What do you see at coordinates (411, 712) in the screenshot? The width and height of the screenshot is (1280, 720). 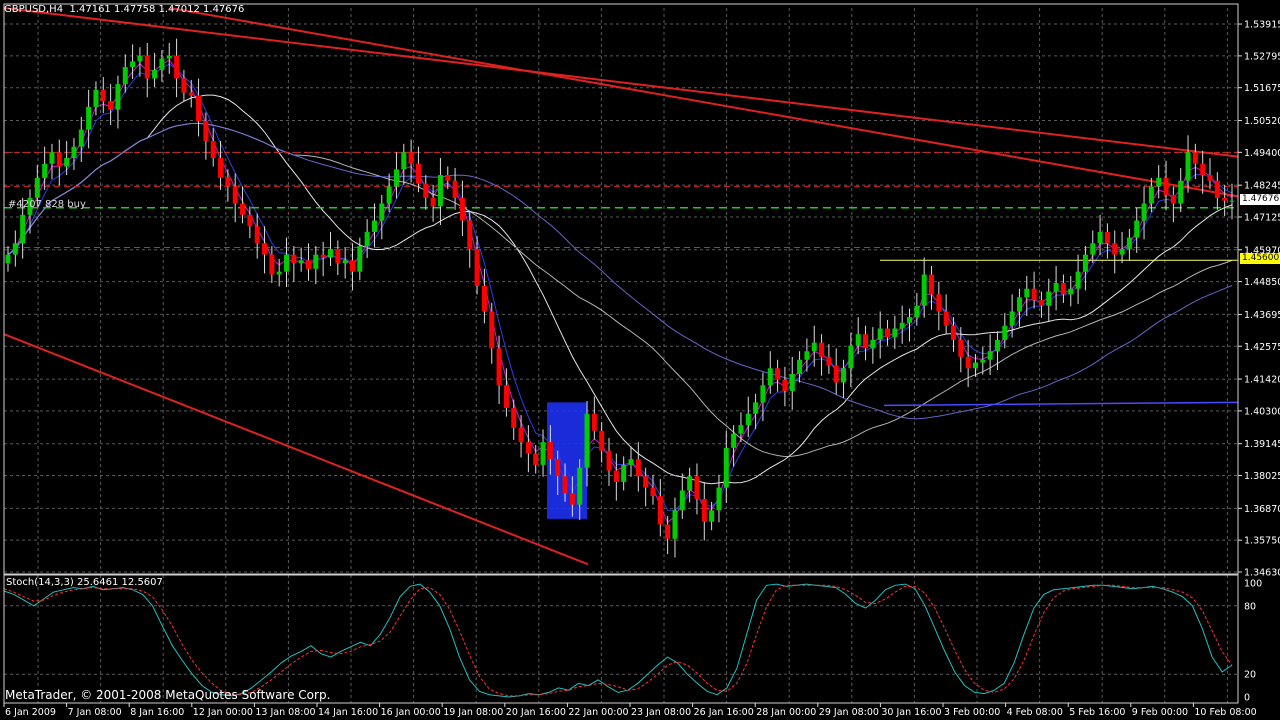 I see `time-tick-label: 16 Jan 00:00` at bounding box center [411, 712].